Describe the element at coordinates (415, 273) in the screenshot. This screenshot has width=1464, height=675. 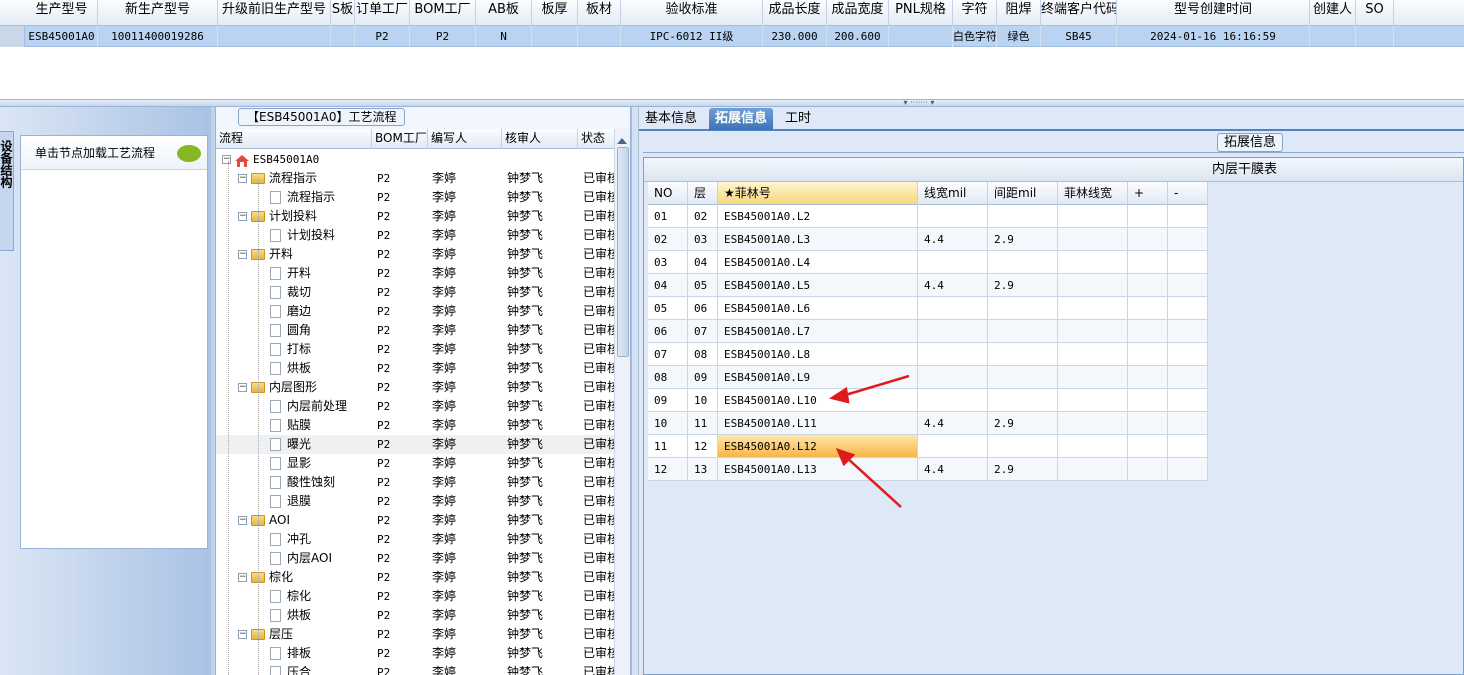
I see `tree-node-step: 开料 P2 李婷 钟梦飞 已审核` at that location.